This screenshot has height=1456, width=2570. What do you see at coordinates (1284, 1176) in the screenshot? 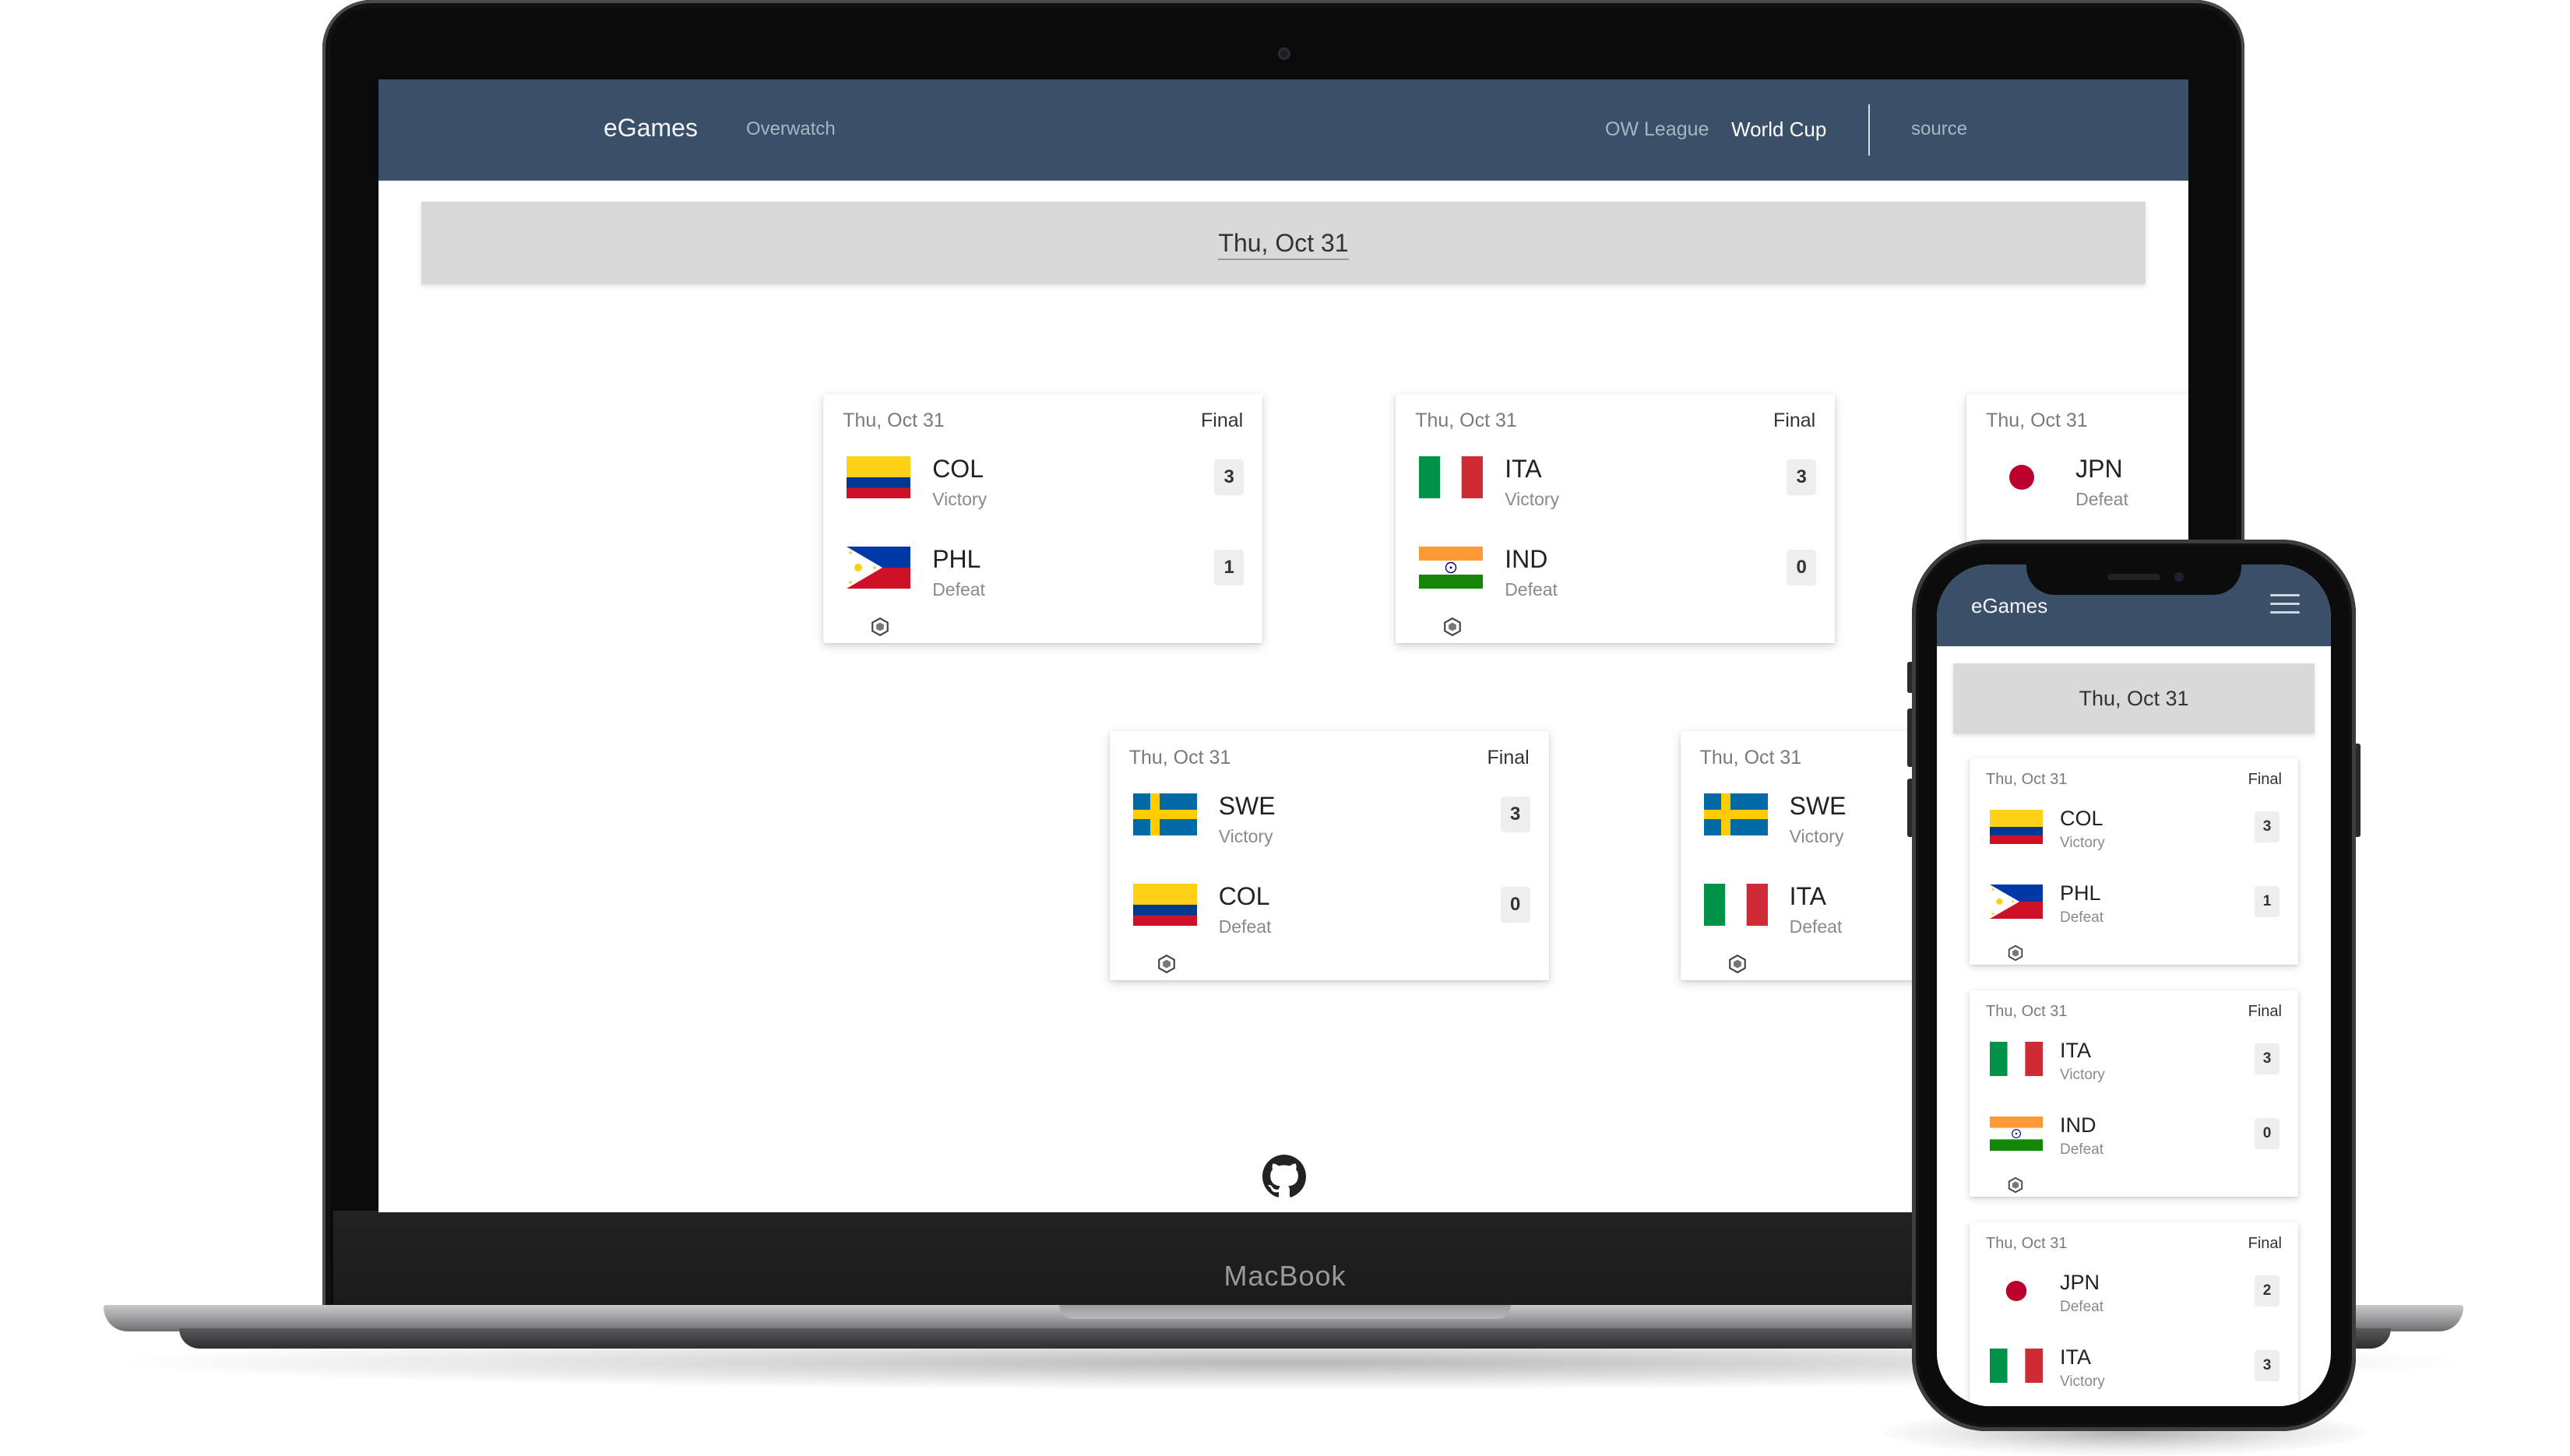
I see `github-icon` at bounding box center [1284, 1176].